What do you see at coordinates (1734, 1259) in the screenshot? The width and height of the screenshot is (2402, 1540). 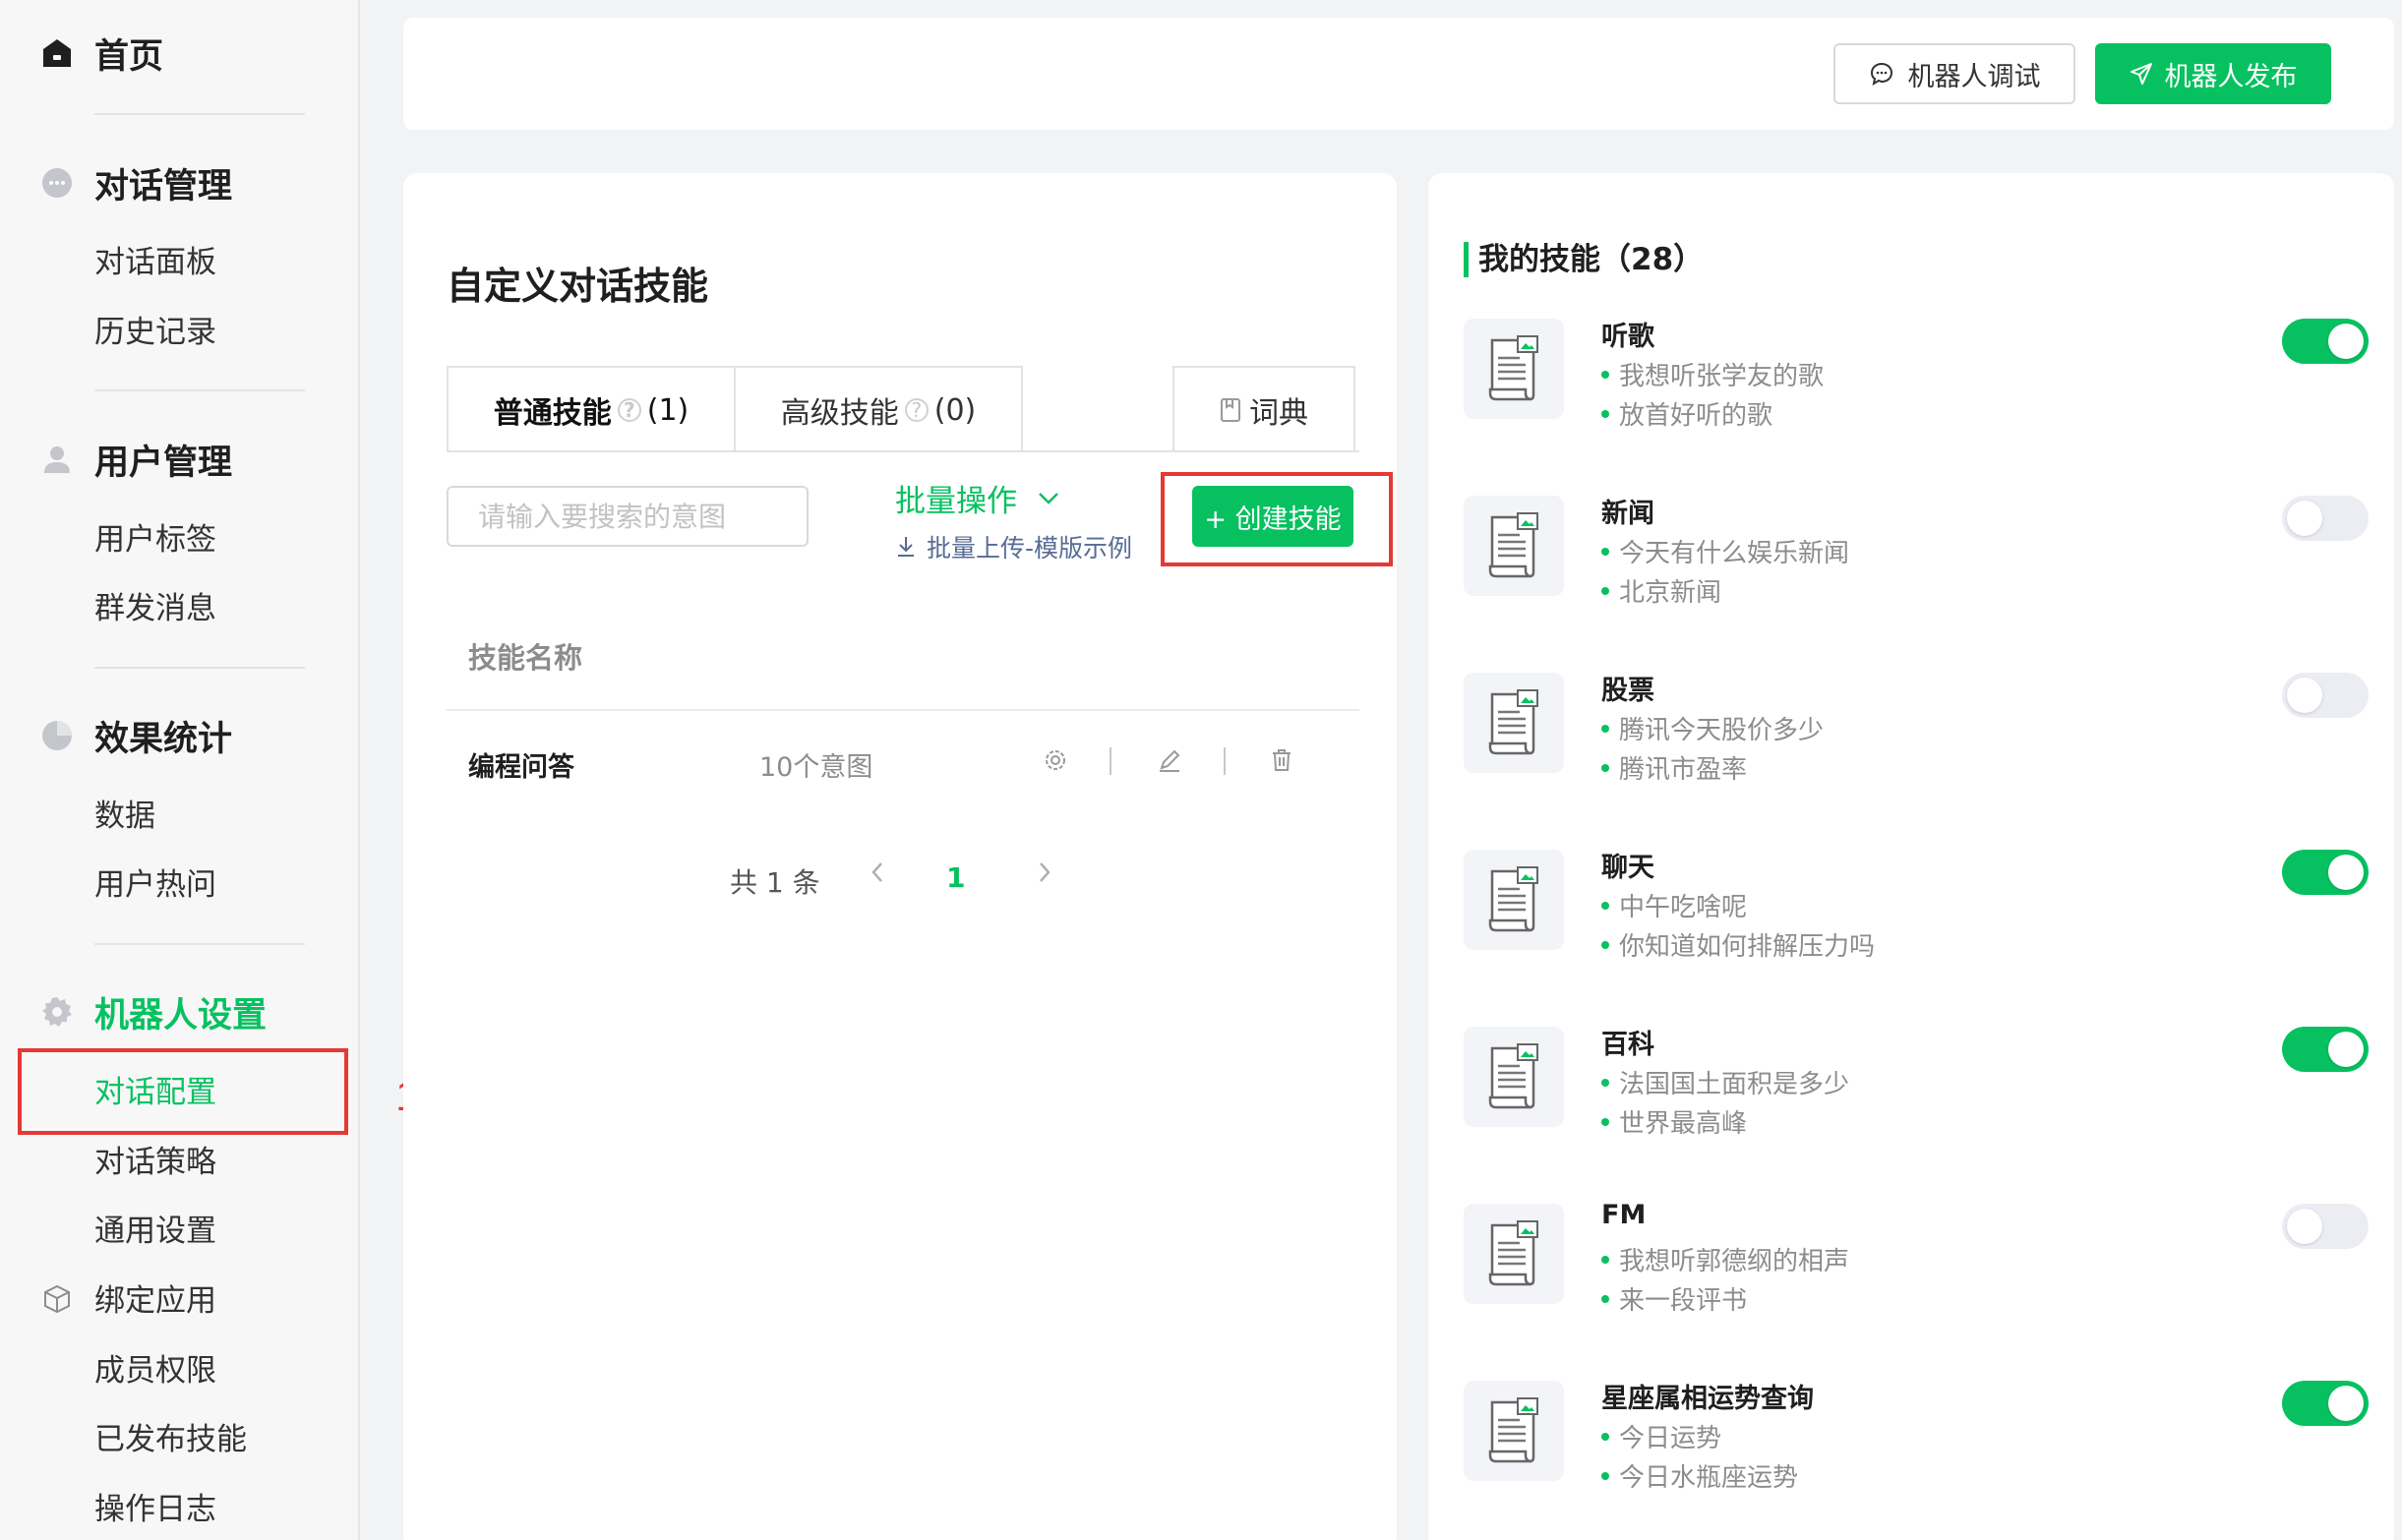 I see `skill-example: 我想听郭德纲的相声` at bounding box center [1734, 1259].